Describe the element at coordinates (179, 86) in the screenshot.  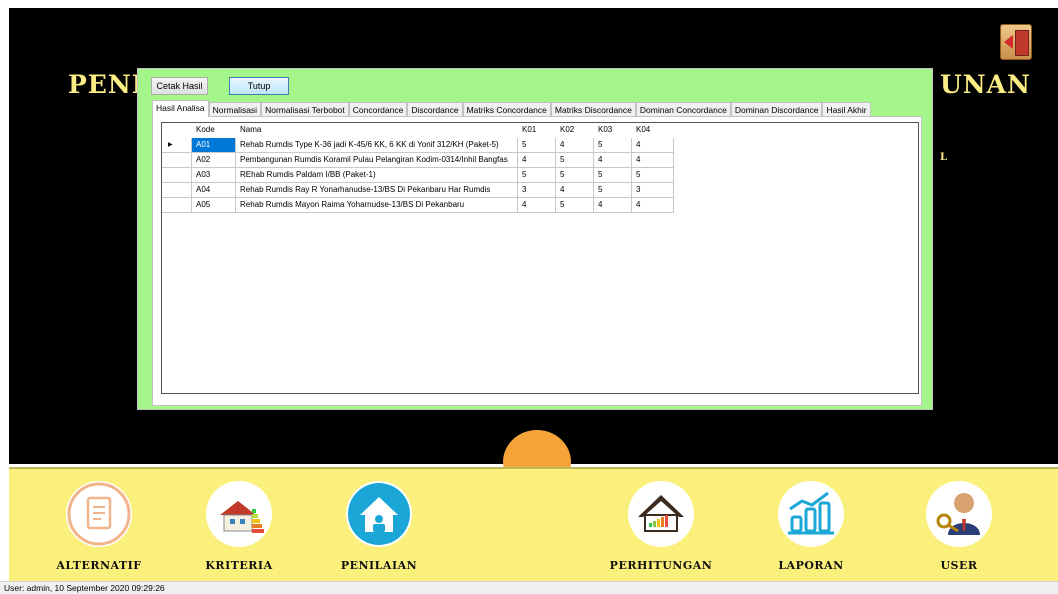
I see `print-result-button: Cetak Hasil` at that location.